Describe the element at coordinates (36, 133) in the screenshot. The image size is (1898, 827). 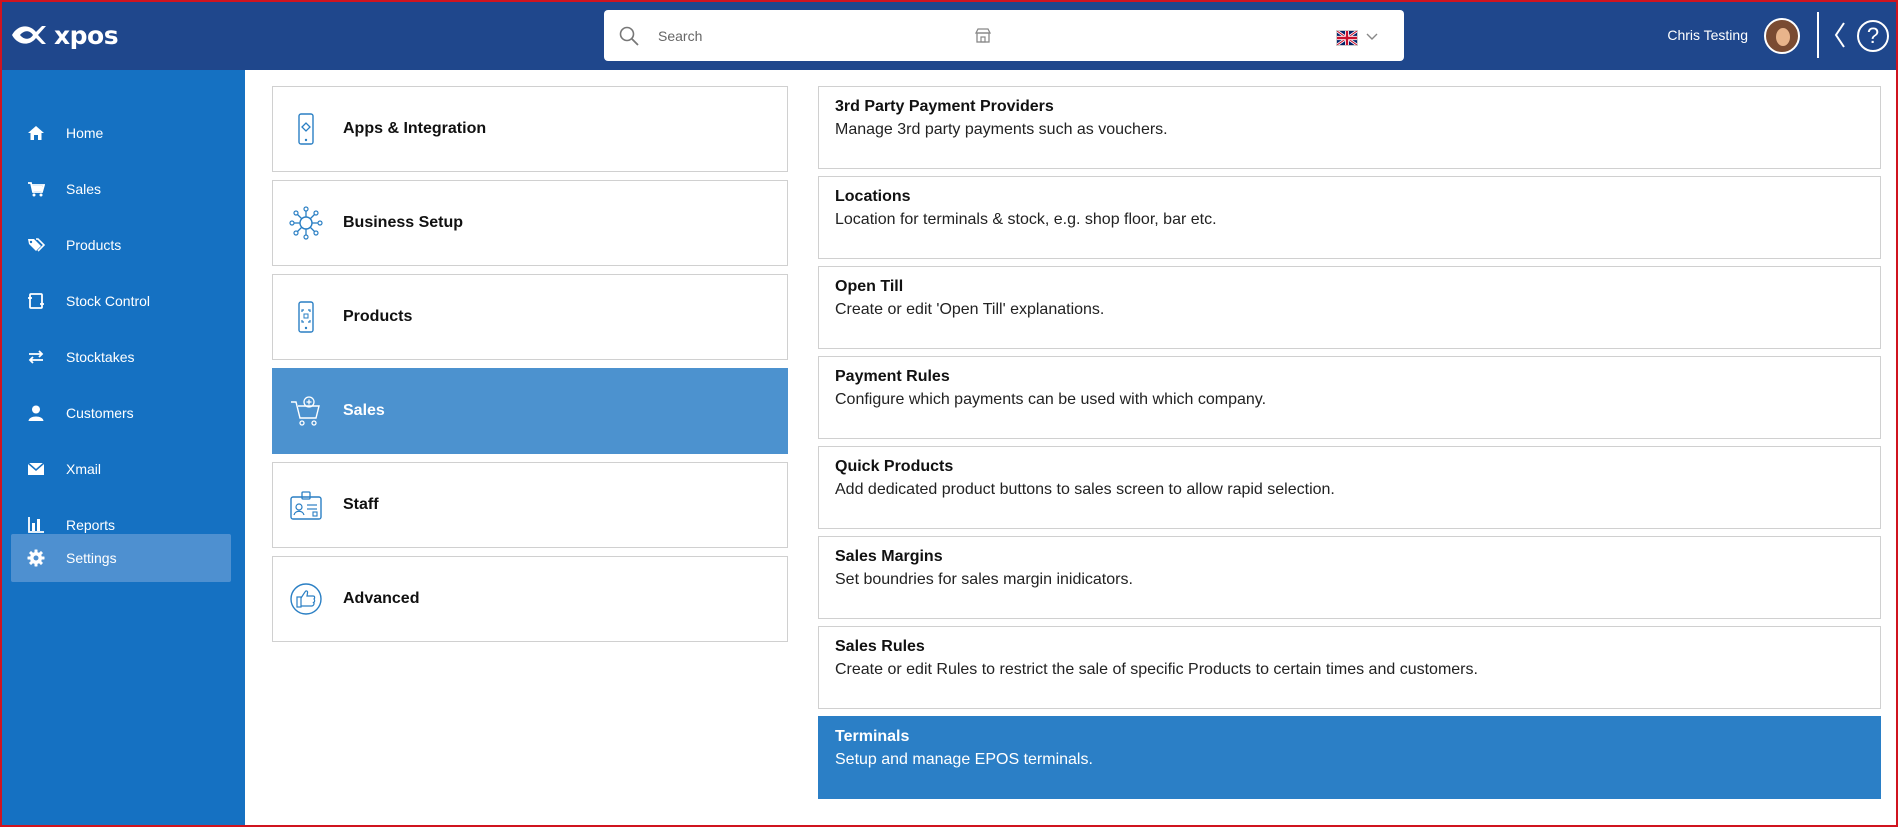
I see `home-icon` at that location.